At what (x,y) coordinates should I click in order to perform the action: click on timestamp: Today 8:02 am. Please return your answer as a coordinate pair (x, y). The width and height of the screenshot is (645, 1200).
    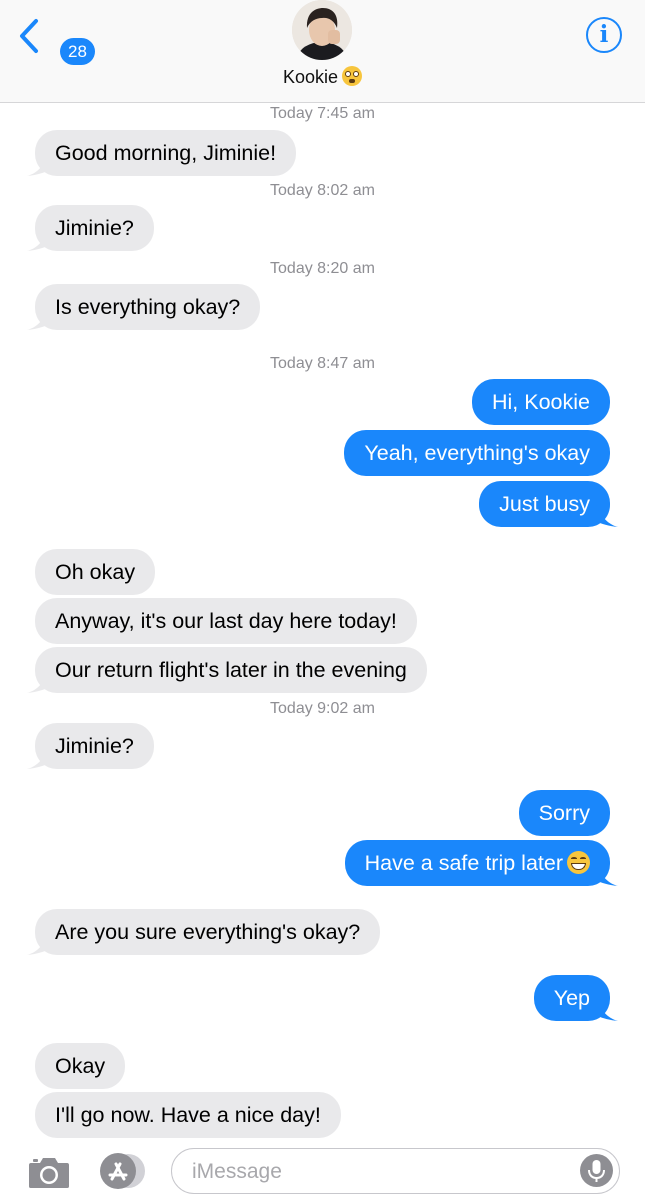
    Looking at the image, I should click on (322, 190).